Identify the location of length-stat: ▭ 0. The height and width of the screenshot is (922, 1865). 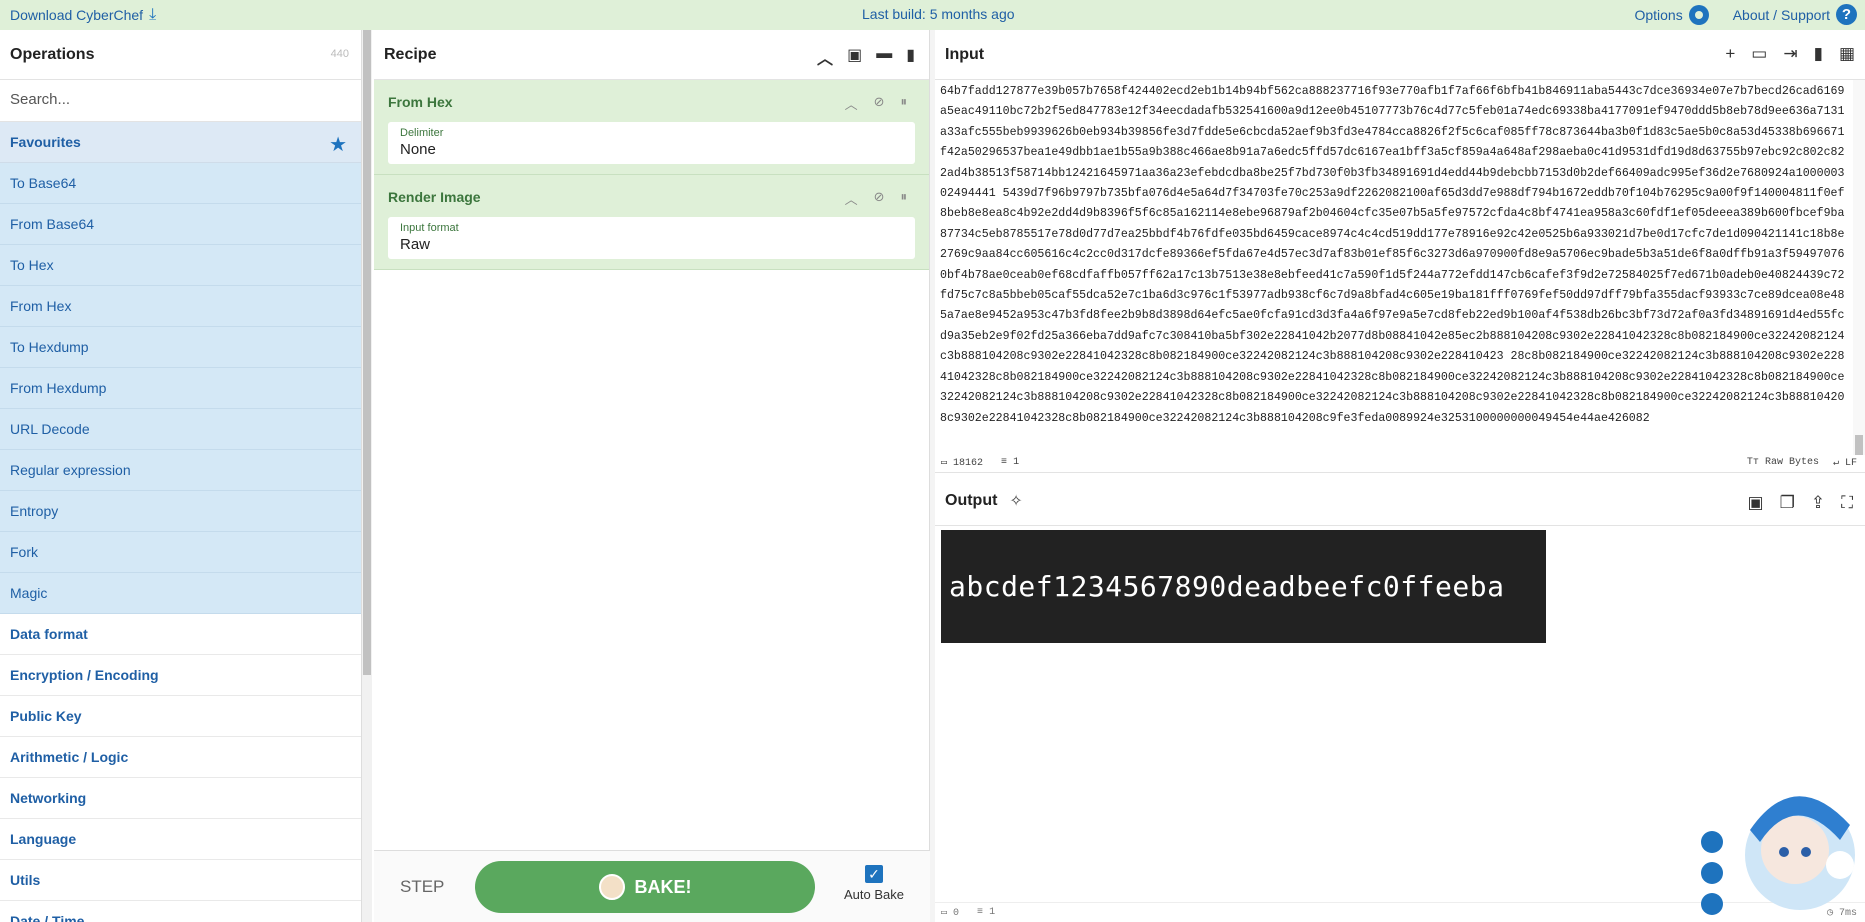
(950, 913).